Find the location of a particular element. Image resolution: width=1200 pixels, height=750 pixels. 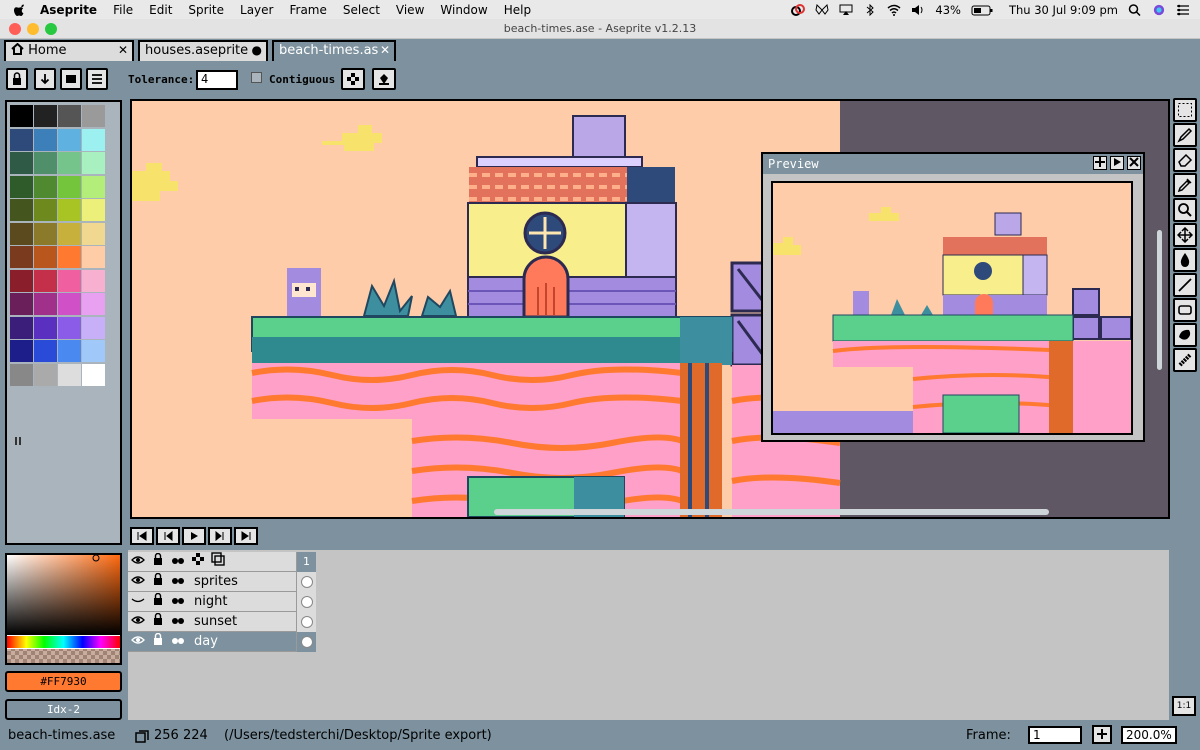

rectangular-marquee-tool is located at coordinates (1185, 110).